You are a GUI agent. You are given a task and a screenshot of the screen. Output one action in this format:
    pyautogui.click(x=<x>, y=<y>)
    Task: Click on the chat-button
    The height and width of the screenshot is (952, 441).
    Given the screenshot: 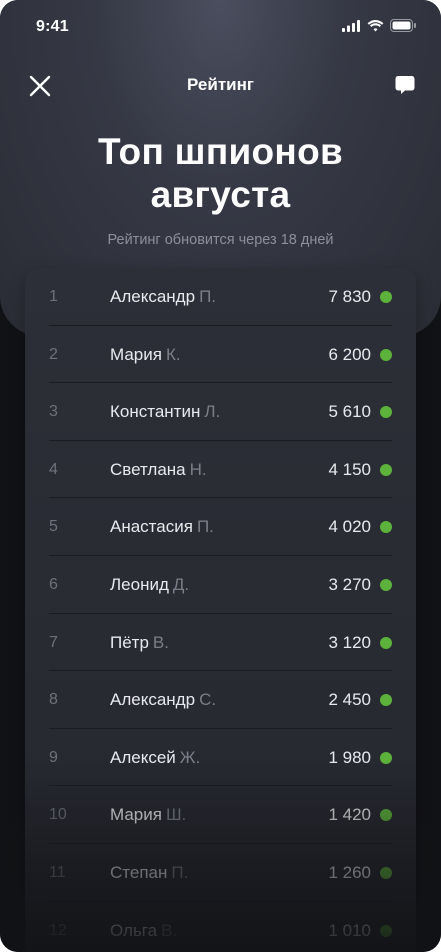 What is the action you would take?
    pyautogui.click(x=405, y=85)
    